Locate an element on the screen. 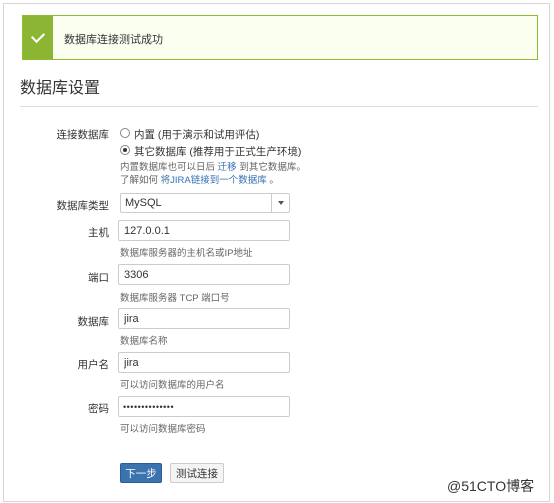  password-label: 密码 is located at coordinates (98, 409).